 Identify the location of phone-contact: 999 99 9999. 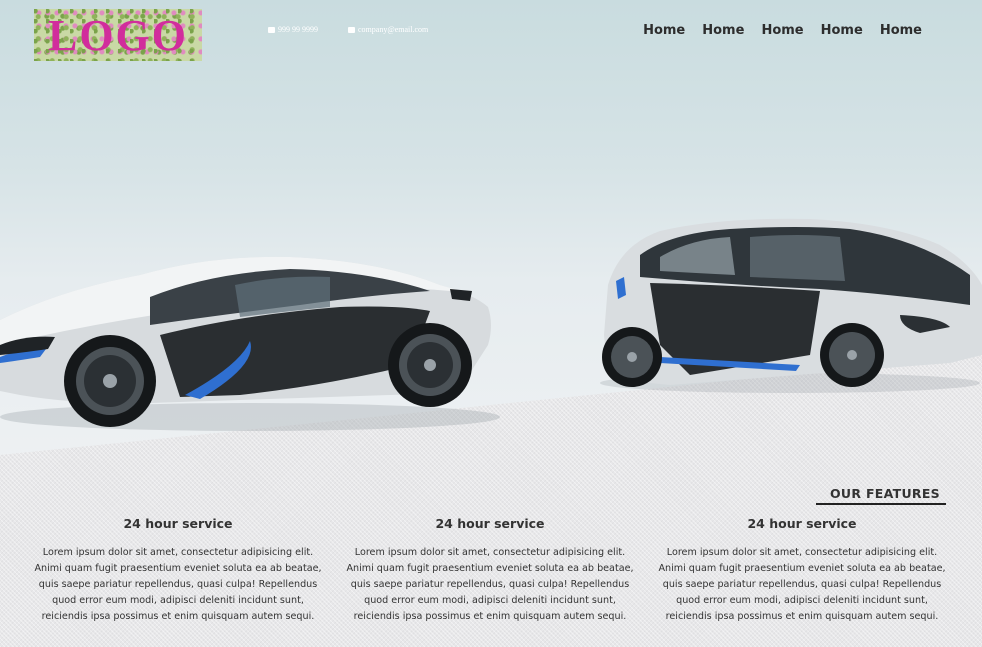
(293, 29).